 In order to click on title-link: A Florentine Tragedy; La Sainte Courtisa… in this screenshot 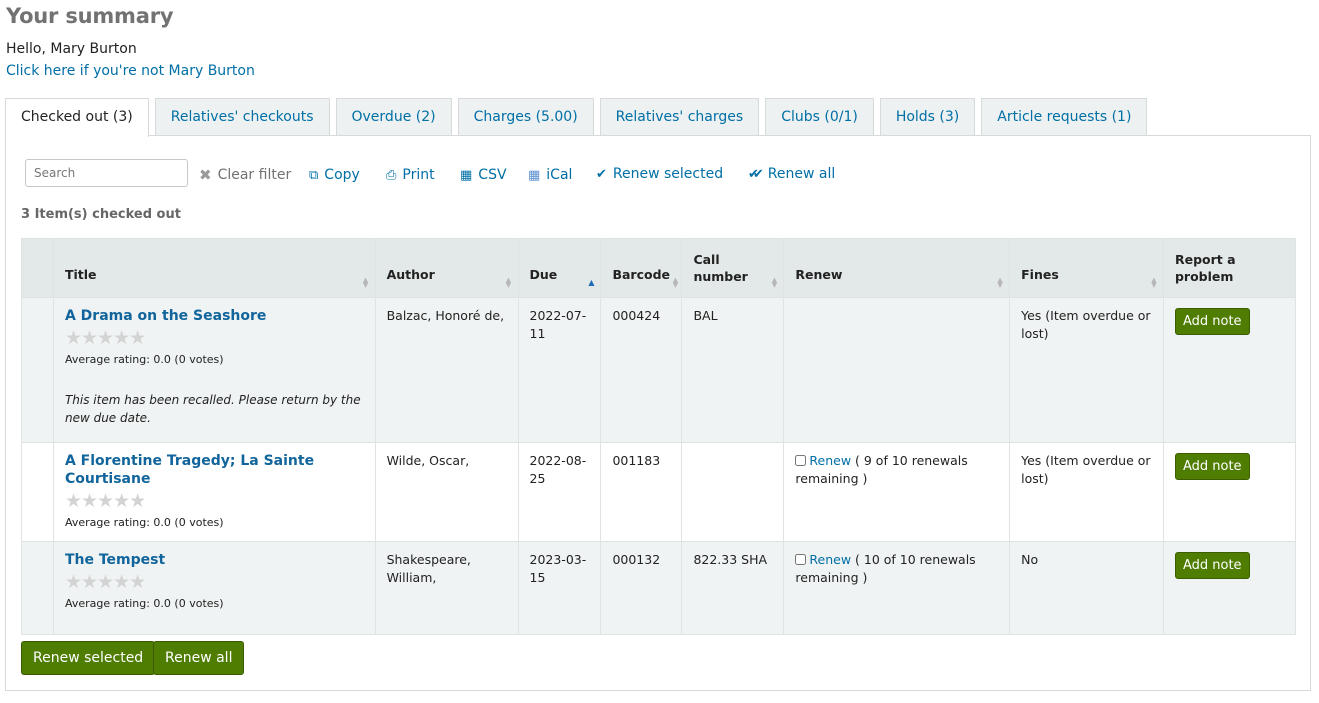, I will do `click(214, 470)`.